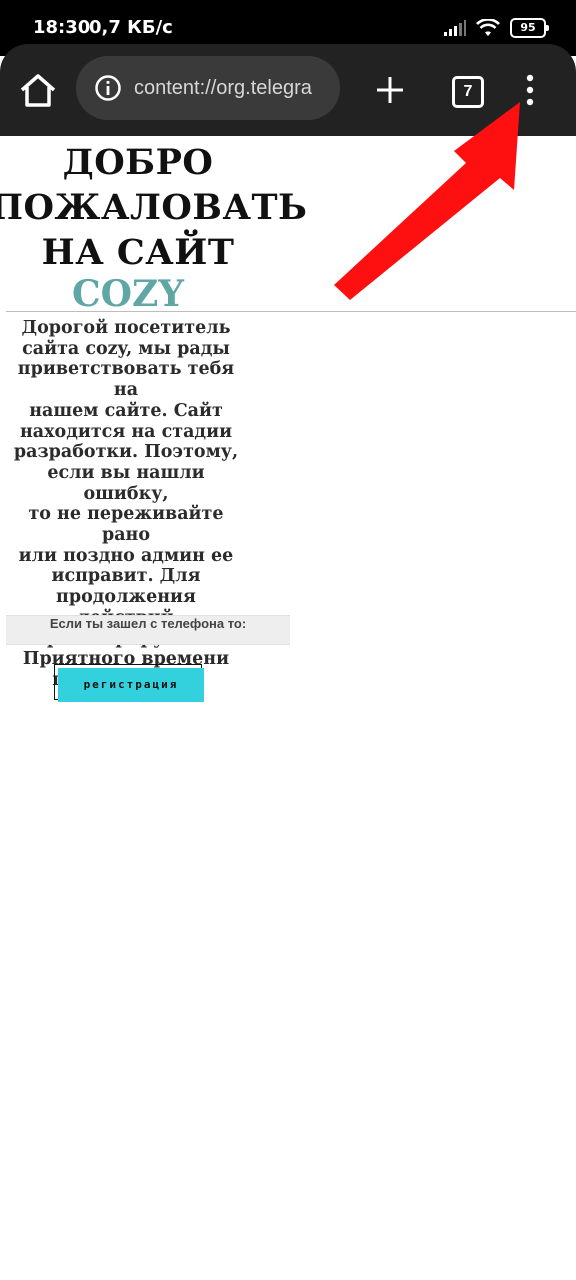 This screenshot has width=576, height=1280. What do you see at coordinates (126, 525) in the screenshot?
I see `message-line: то не переживайте рано` at bounding box center [126, 525].